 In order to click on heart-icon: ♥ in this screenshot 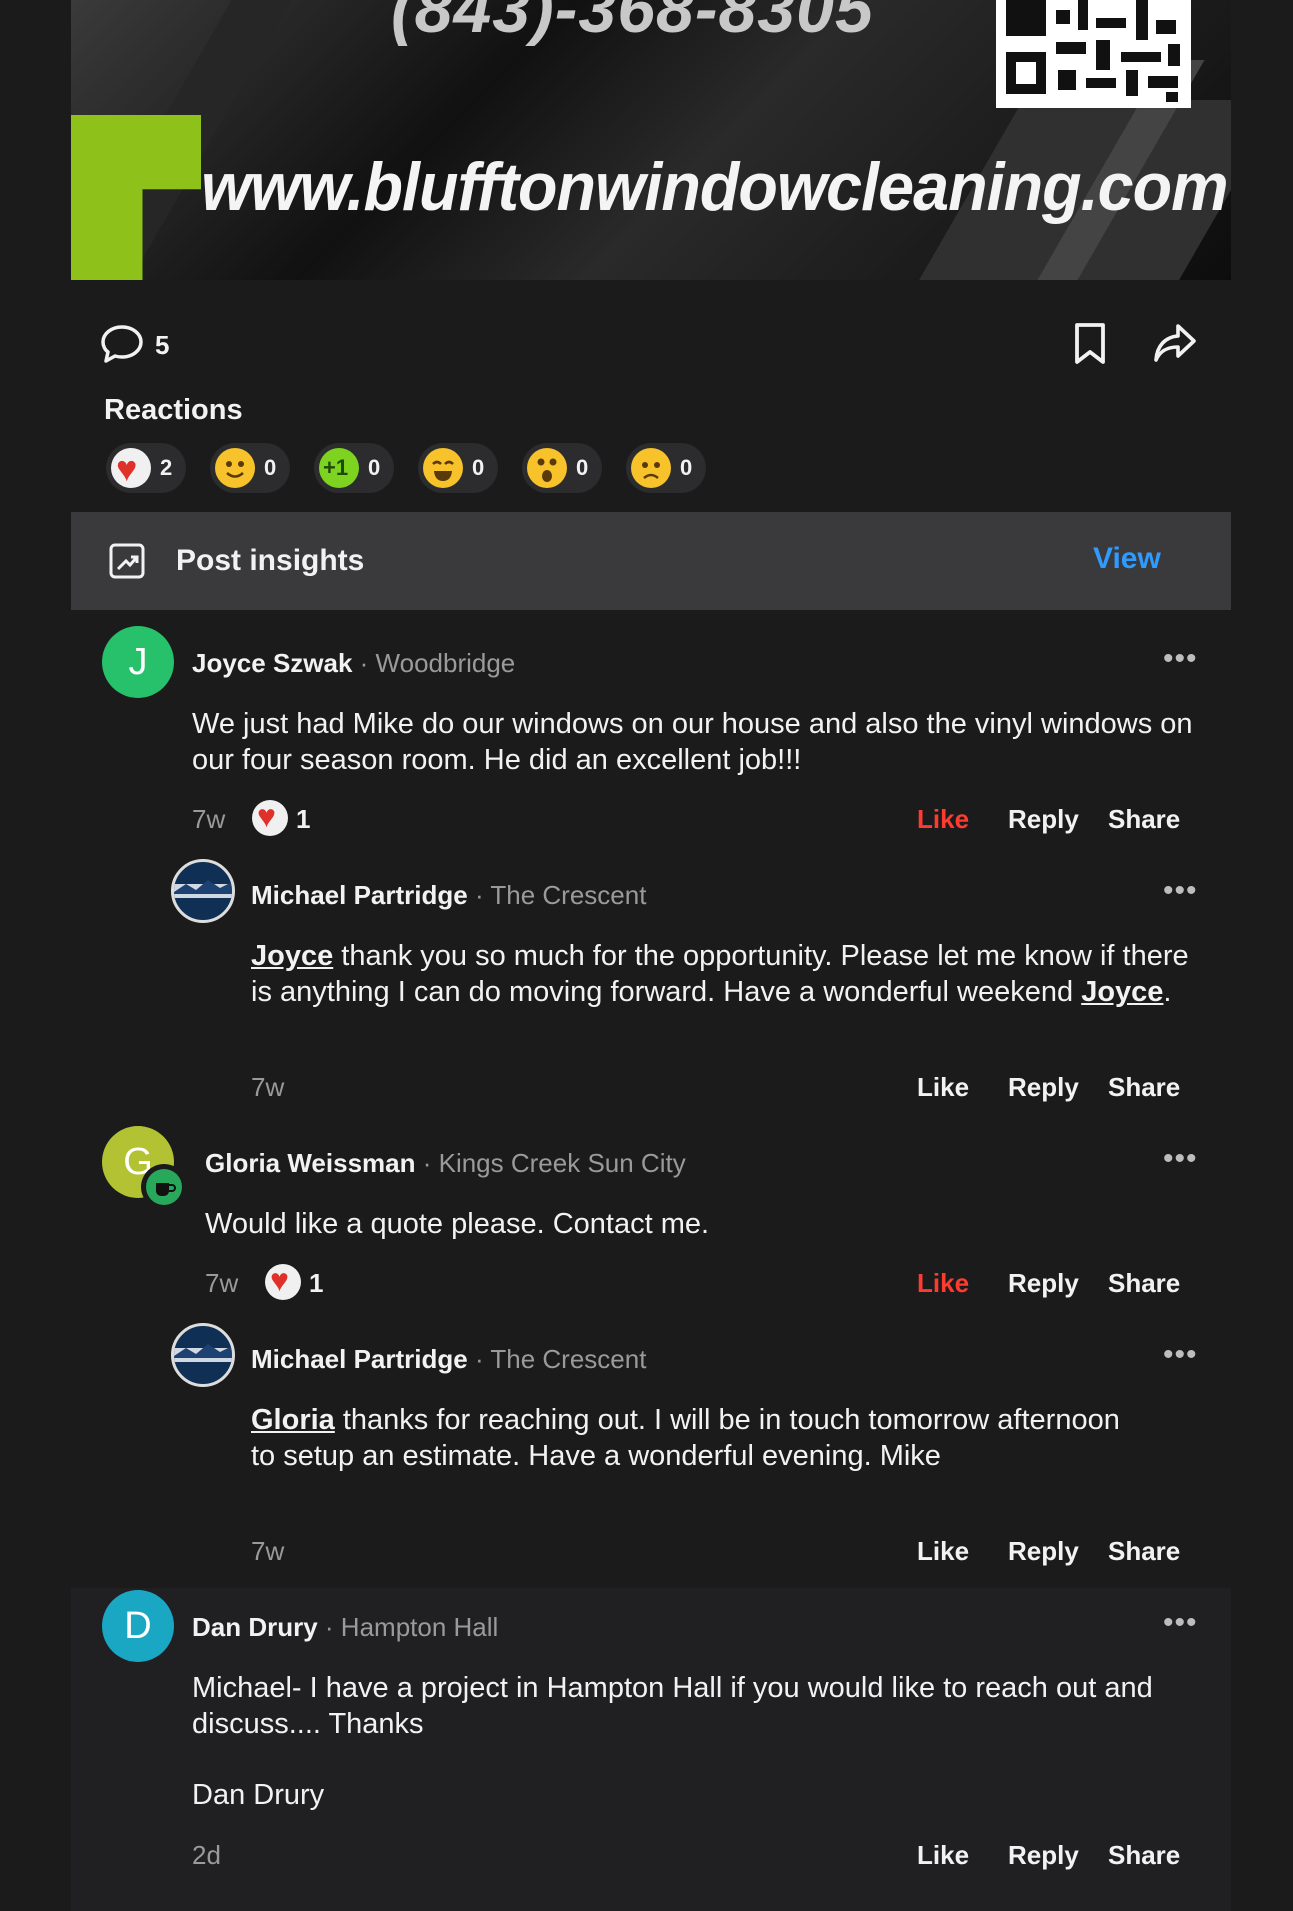, I will do `click(131, 468)`.